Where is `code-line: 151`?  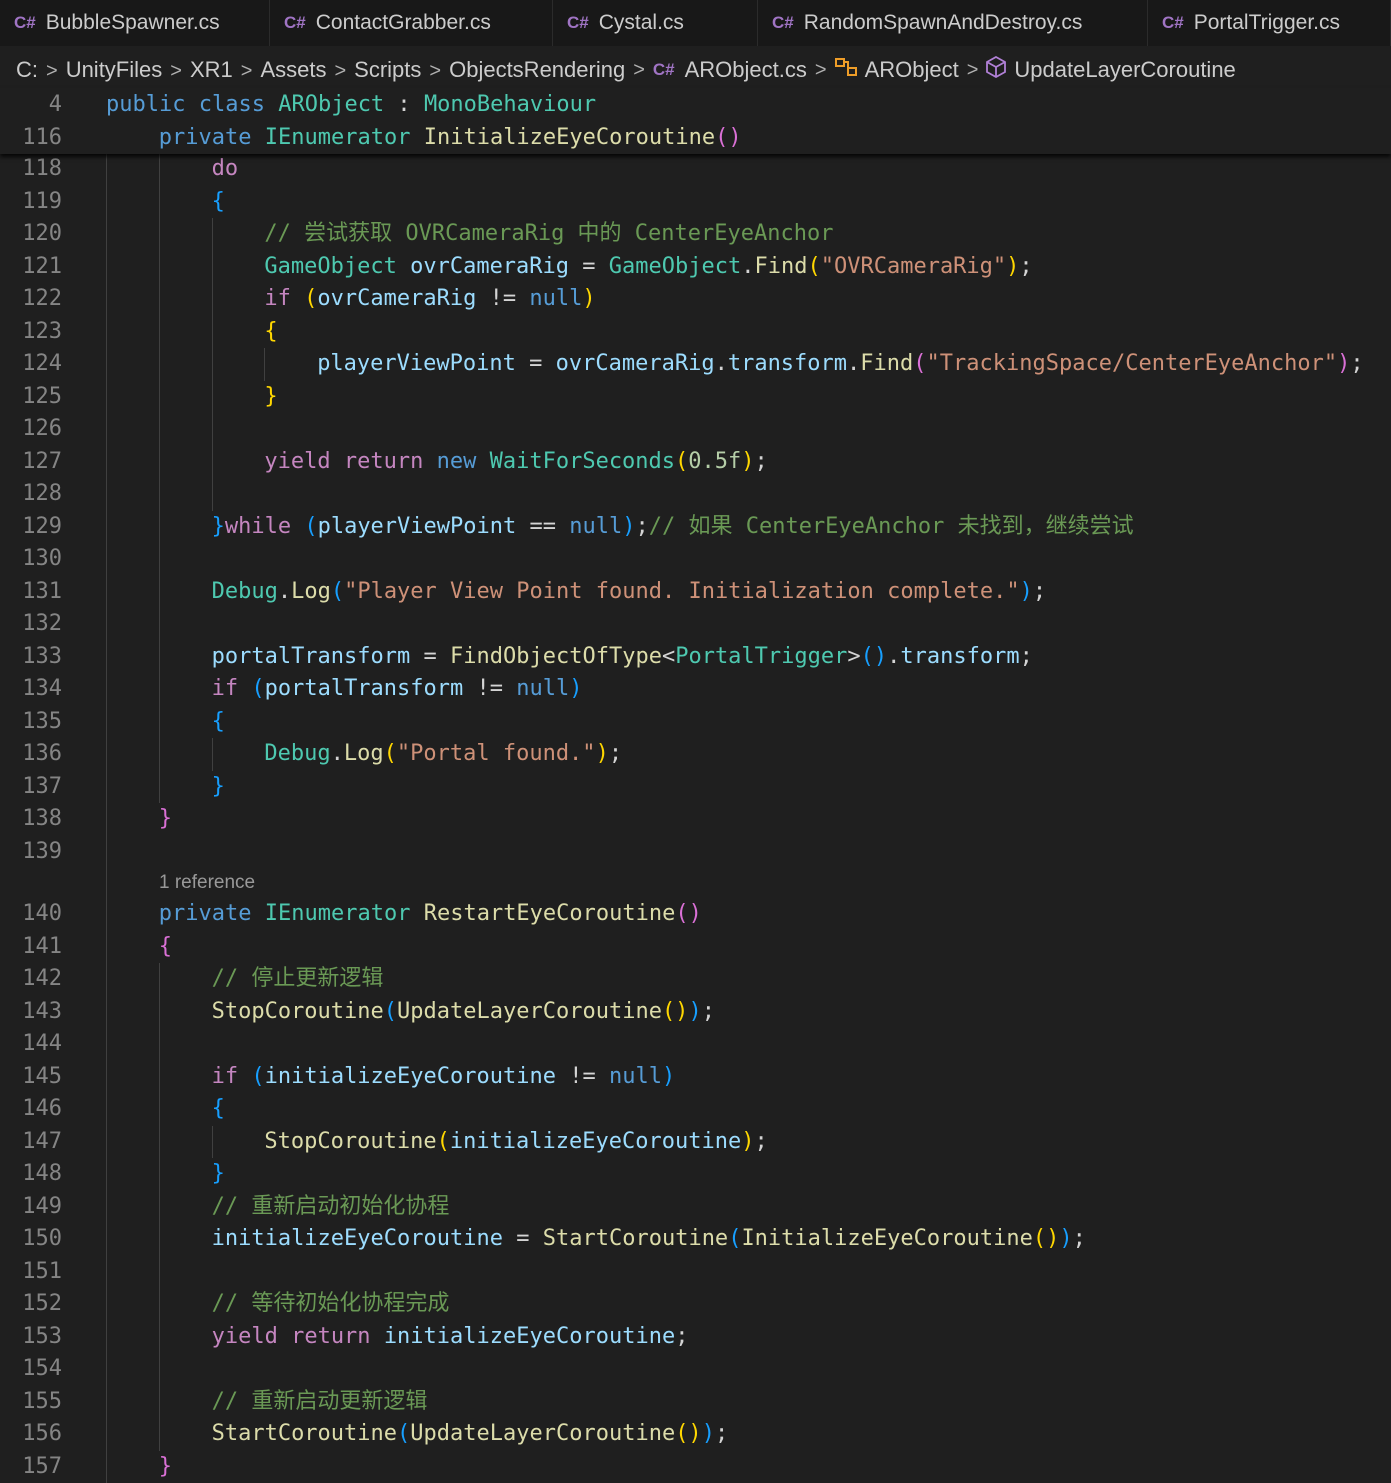
code-line: 151 is located at coordinates (695, 1272).